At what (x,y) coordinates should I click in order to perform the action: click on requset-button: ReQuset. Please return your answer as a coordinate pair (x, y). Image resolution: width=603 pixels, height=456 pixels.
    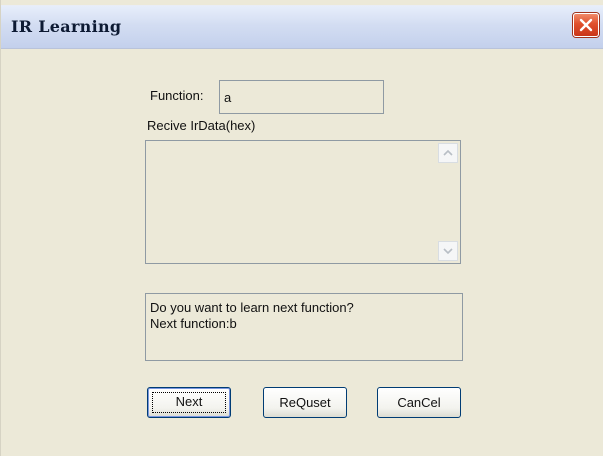
    Looking at the image, I should click on (305, 402).